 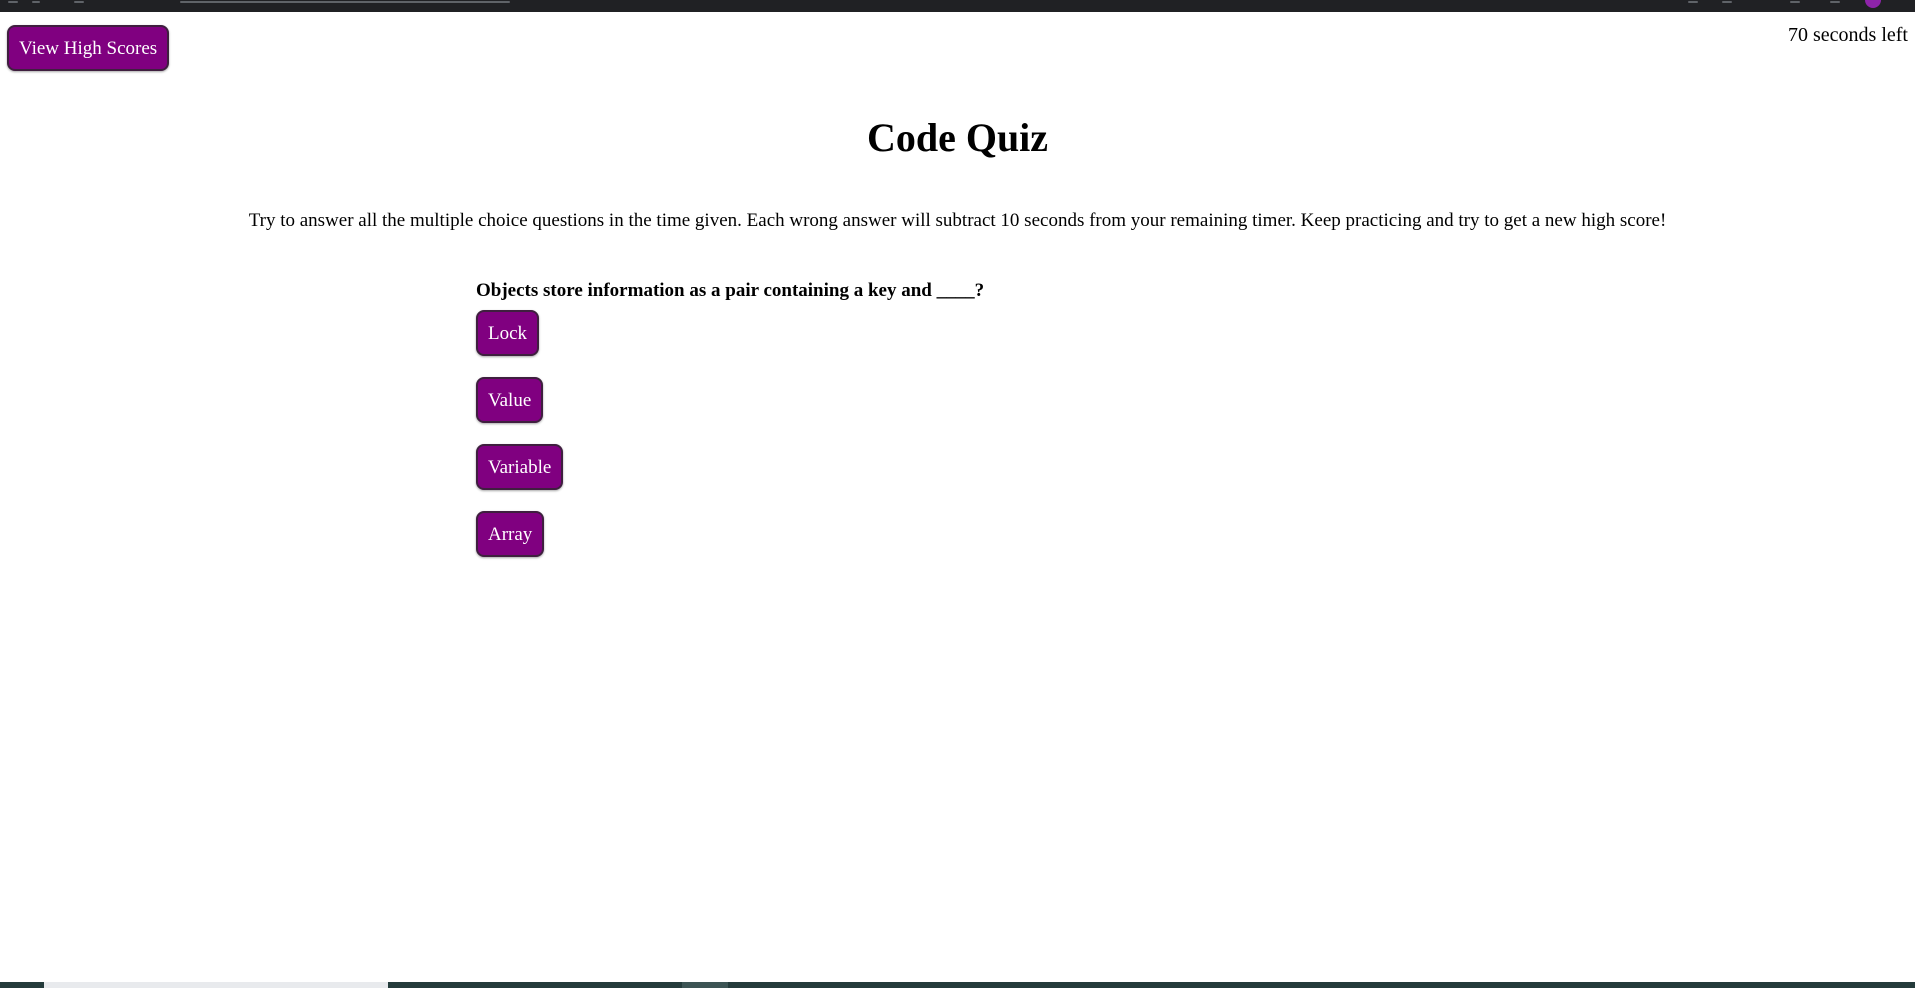 What do you see at coordinates (730, 400) in the screenshot?
I see `answer-choice-item: Value` at bounding box center [730, 400].